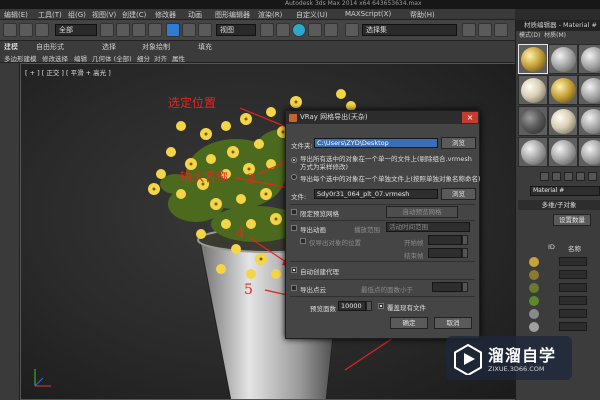 The image size is (600, 400). Describe the element at coordinates (192, 103) in the screenshot. I see `annotation-select-location: 选定位置` at that location.